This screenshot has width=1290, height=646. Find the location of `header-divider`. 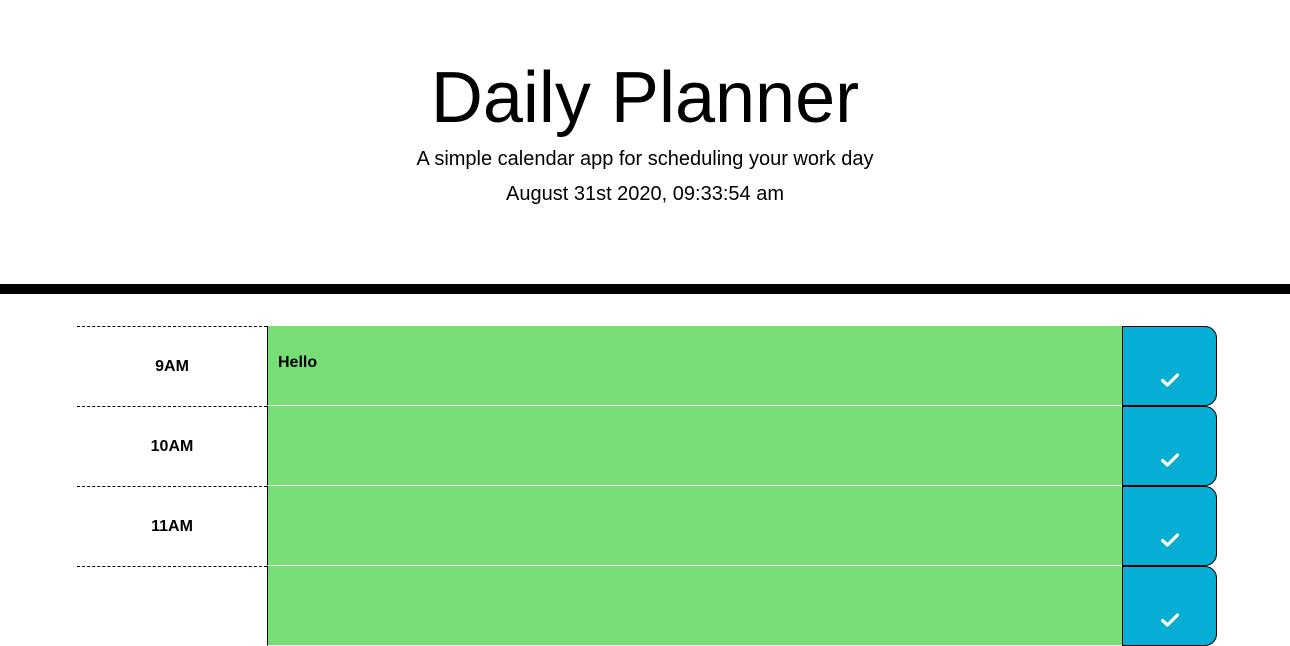

header-divider is located at coordinates (645, 289).